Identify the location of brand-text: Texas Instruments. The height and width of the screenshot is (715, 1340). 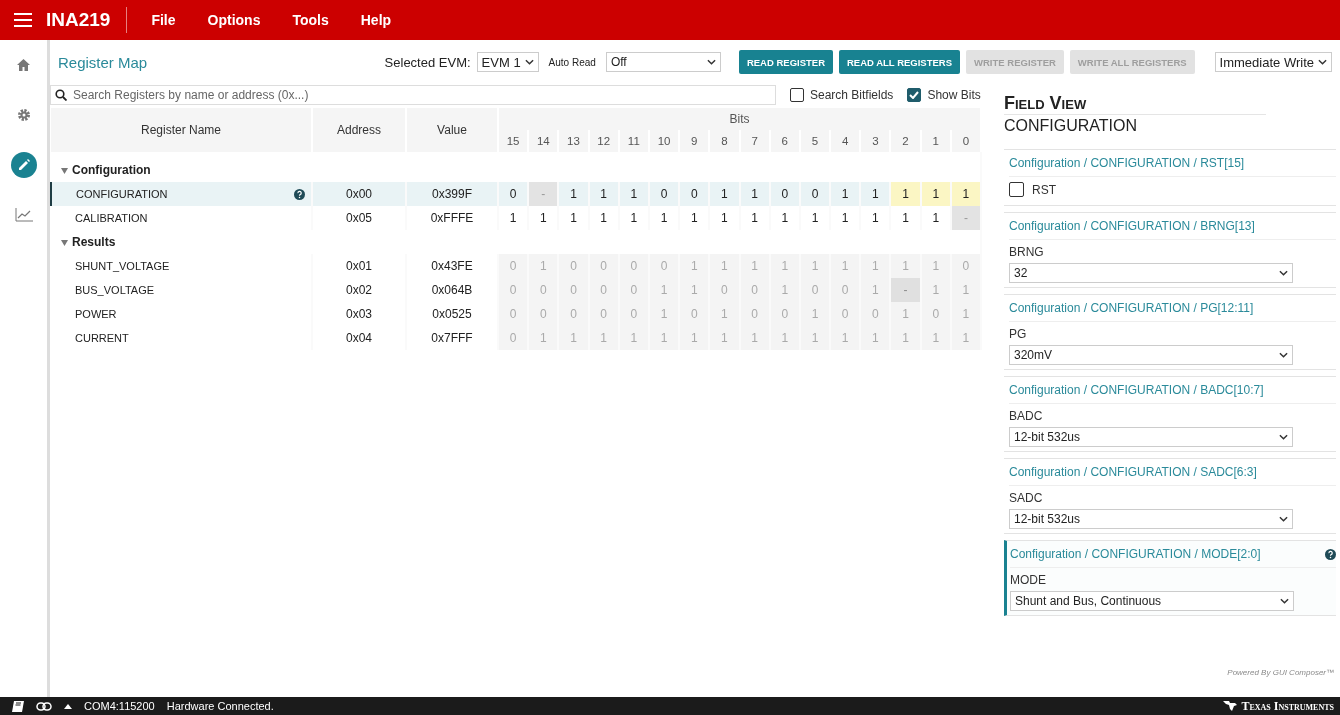
(1287, 706).